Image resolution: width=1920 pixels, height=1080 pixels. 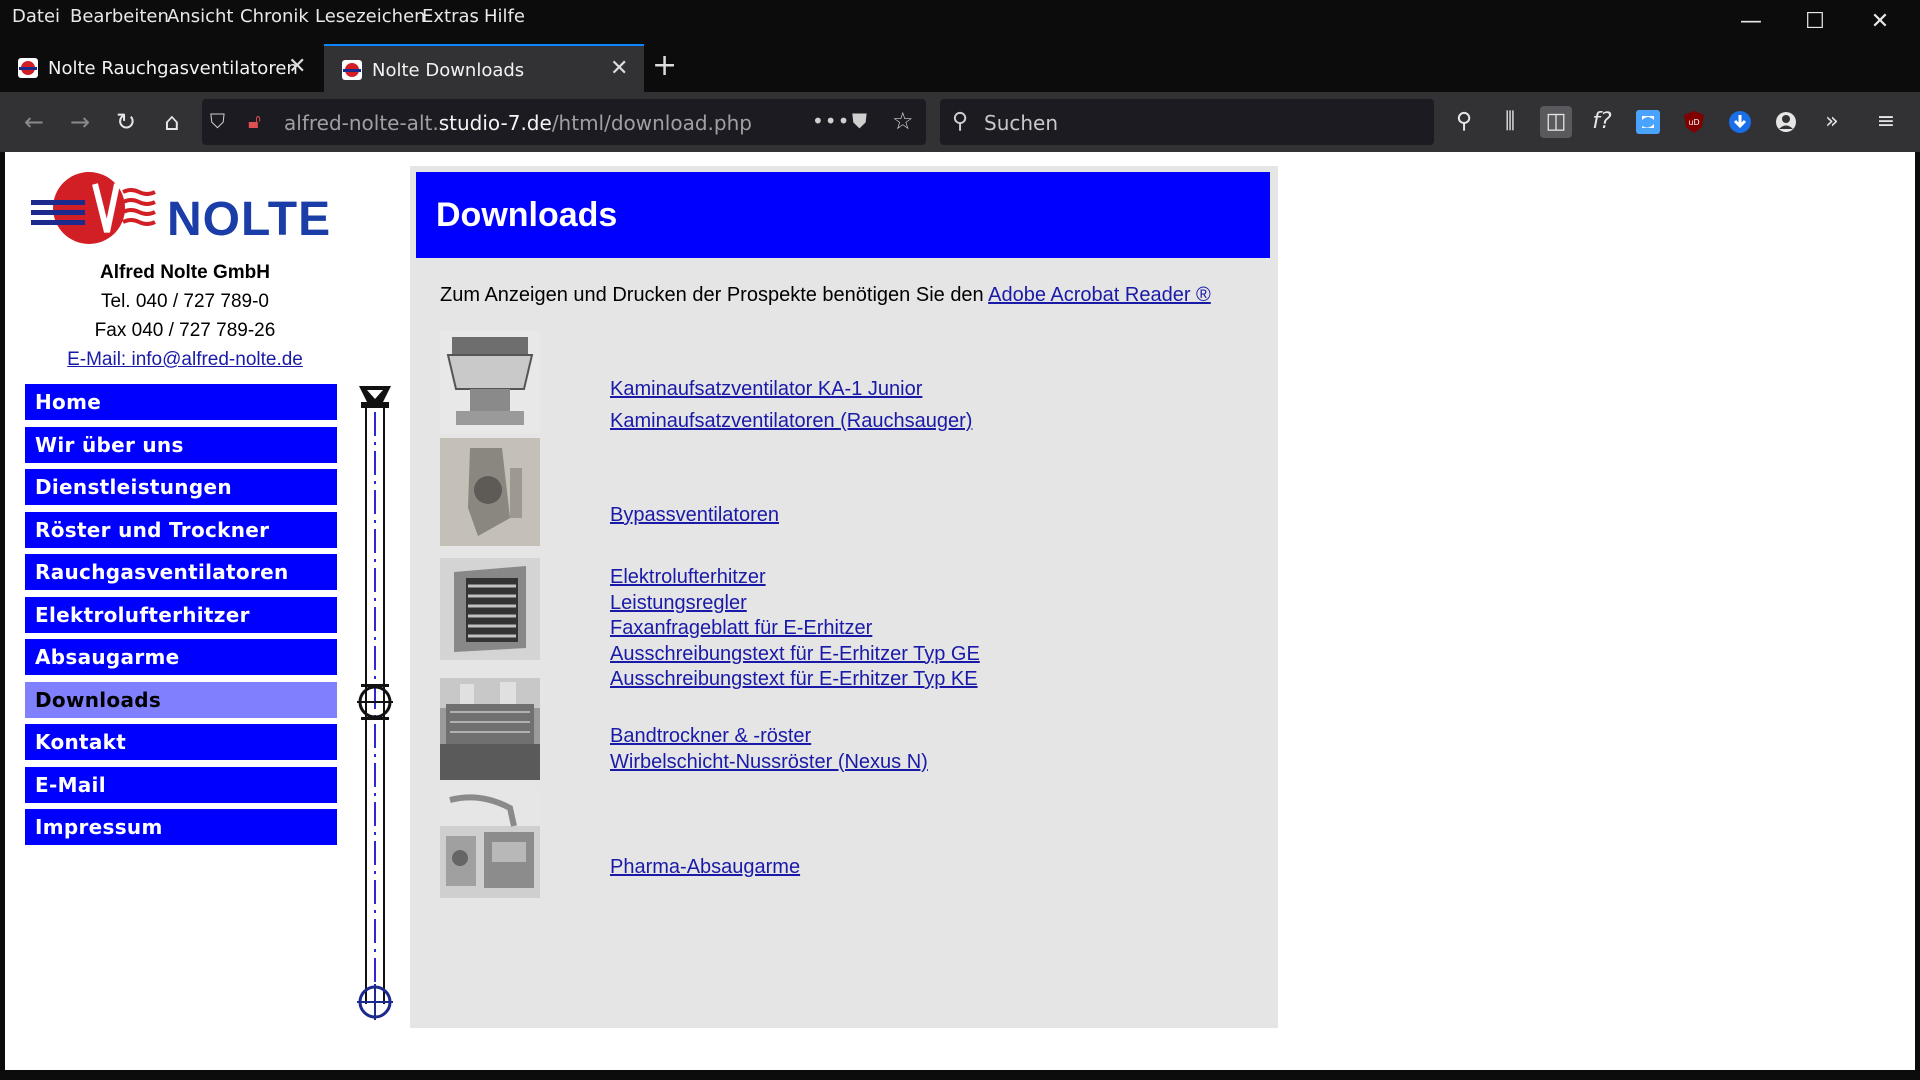 I want to click on ublock-icon: uD, so click(x=1694, y=122).